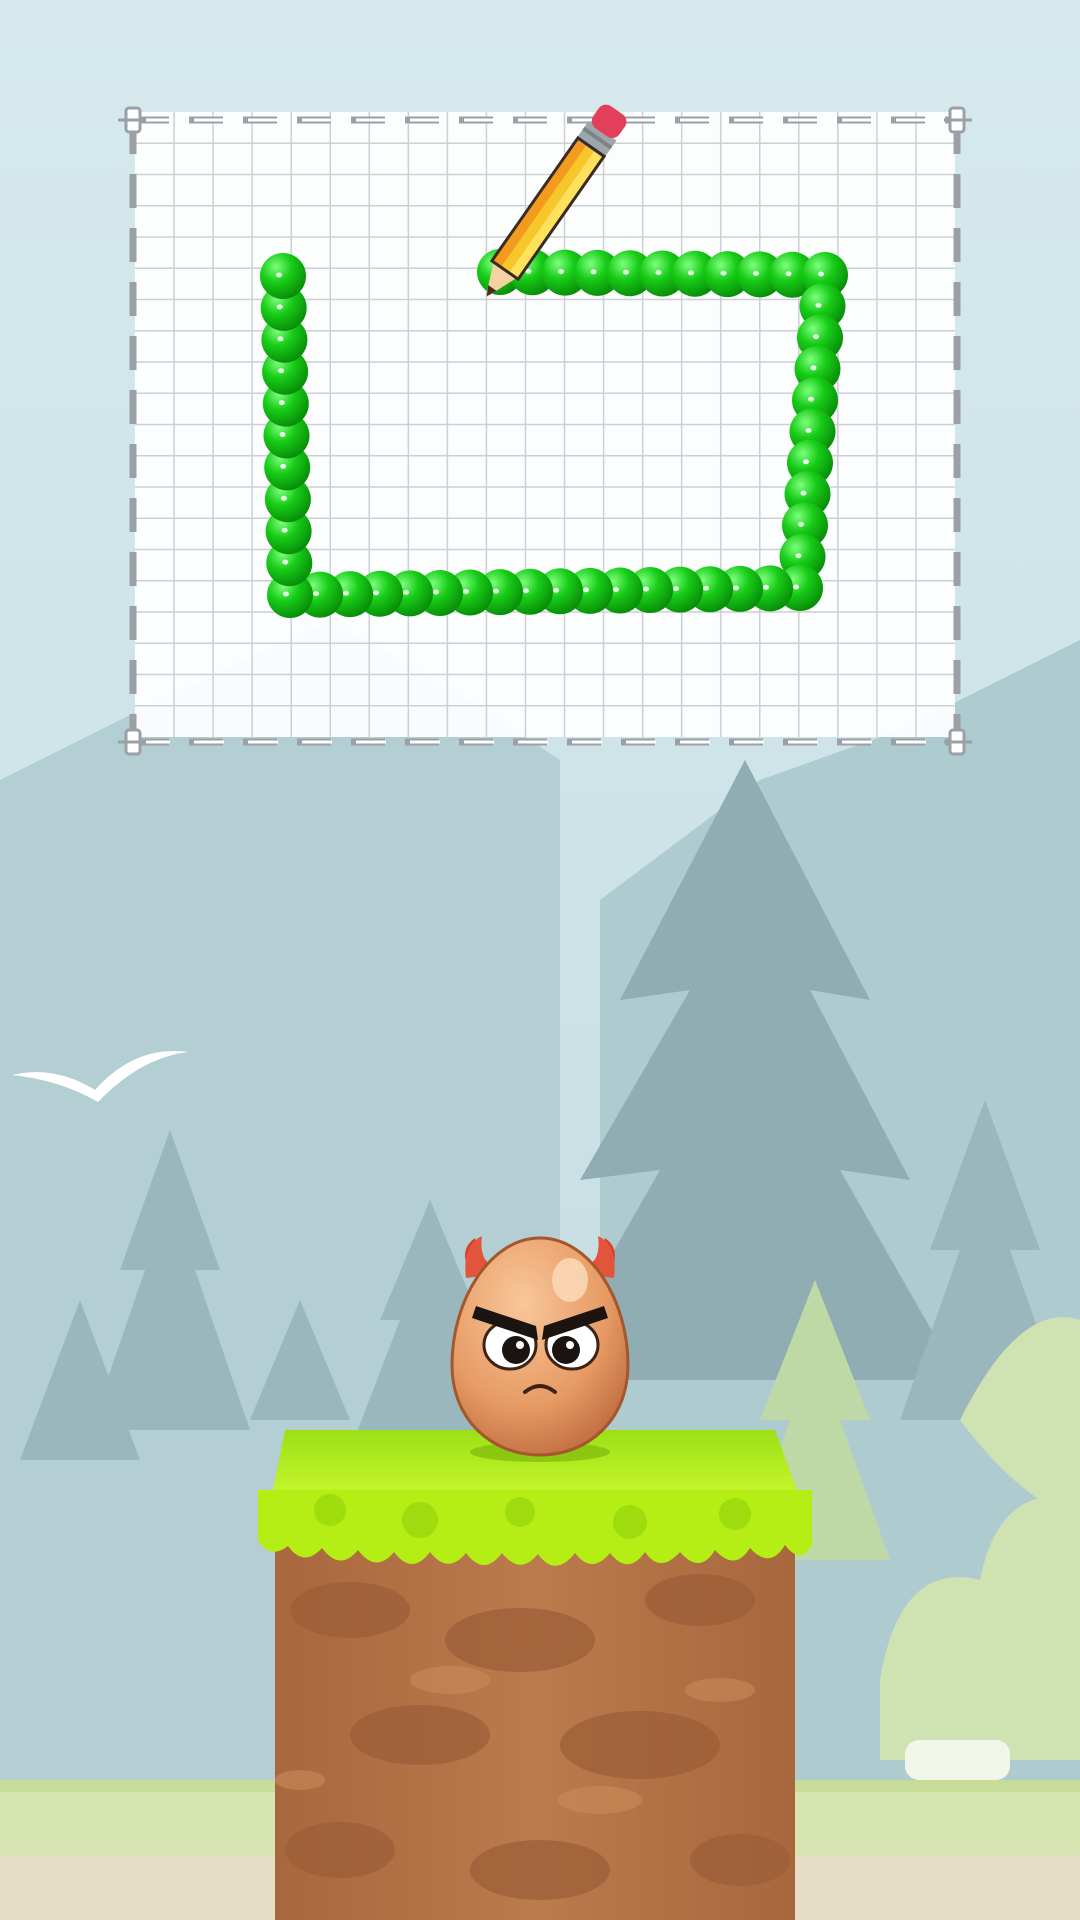  What do you see at coordinates (283, 276) in the screenshot?
I see `green-ball` at bounding box center [283, 276].